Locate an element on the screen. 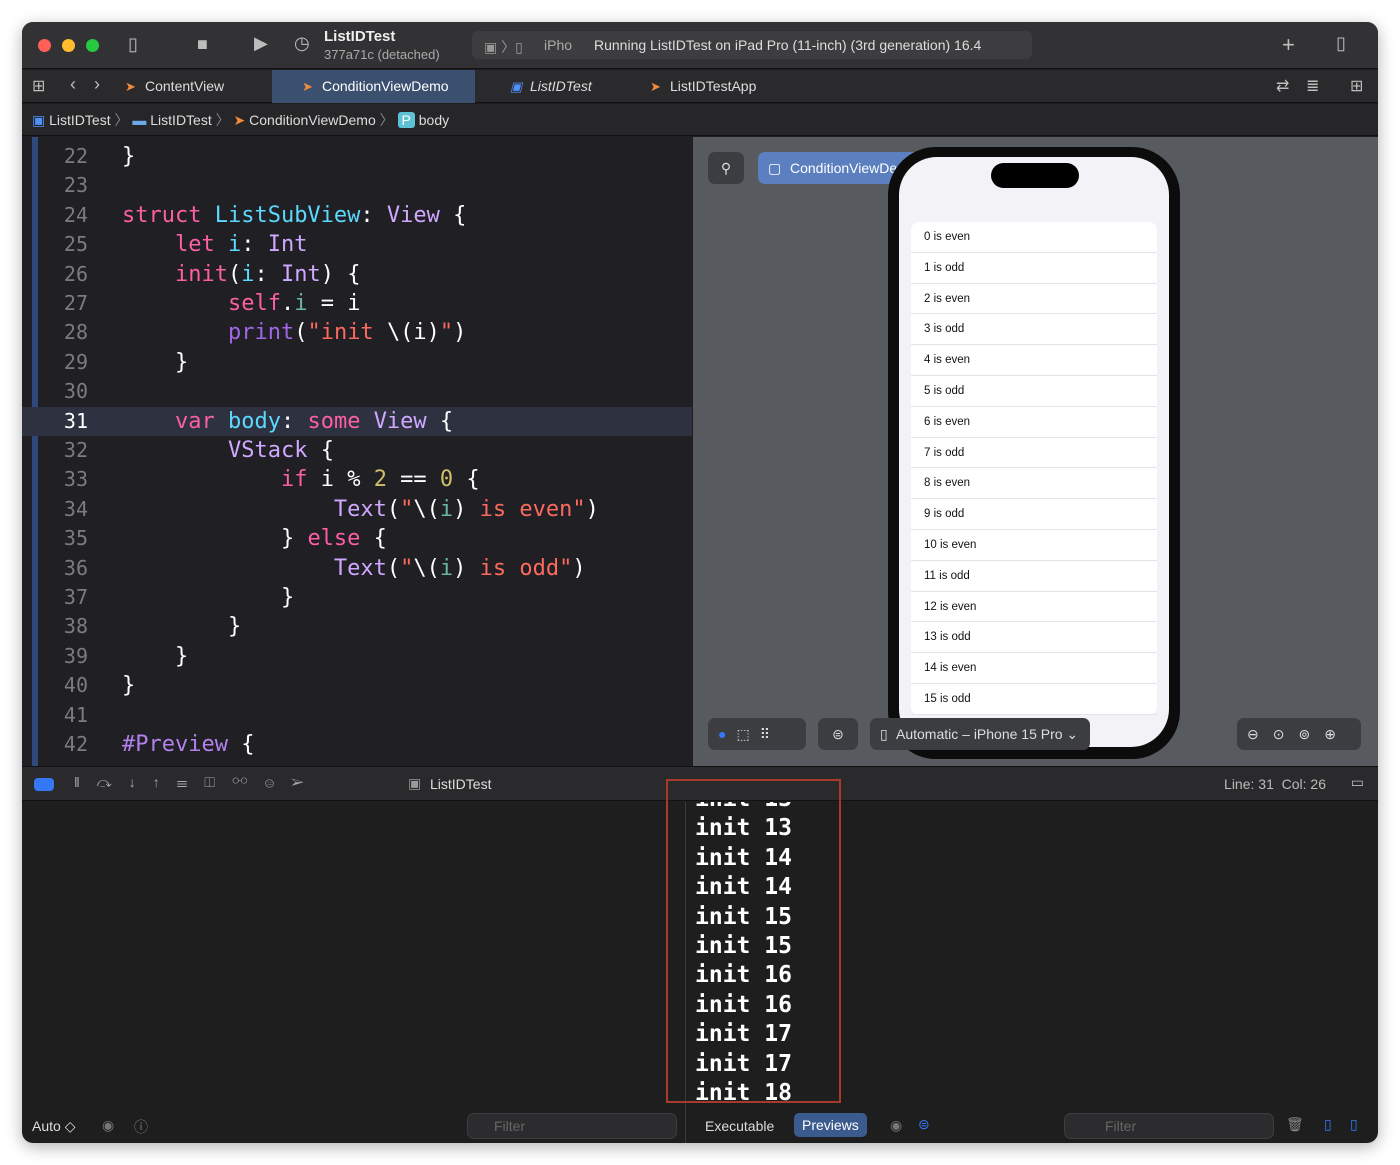 Image resolution: width=1400 pixels, height=1165 pixels. settings-toggle-icon: ⊜ is located at coordinates (838, 734).